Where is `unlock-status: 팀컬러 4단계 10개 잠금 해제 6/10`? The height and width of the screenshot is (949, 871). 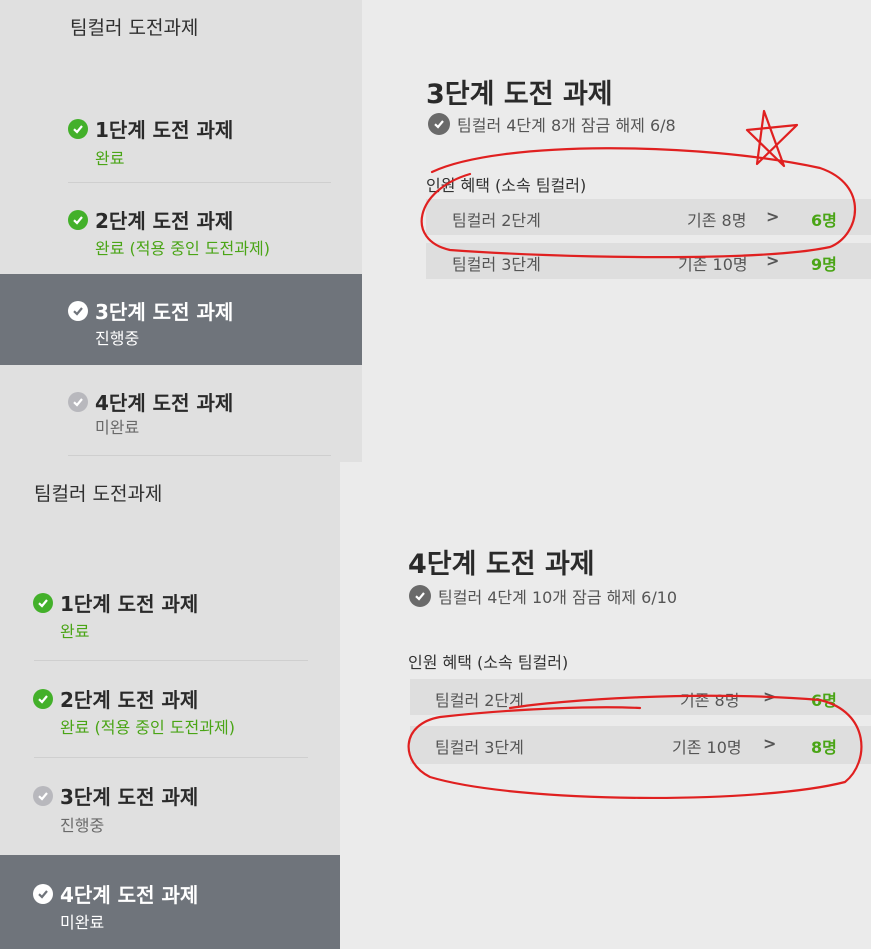
unlock-status: 팀컬러 4단계 10개 잠금 해제 6/10 is located at coordinates (543, 596).